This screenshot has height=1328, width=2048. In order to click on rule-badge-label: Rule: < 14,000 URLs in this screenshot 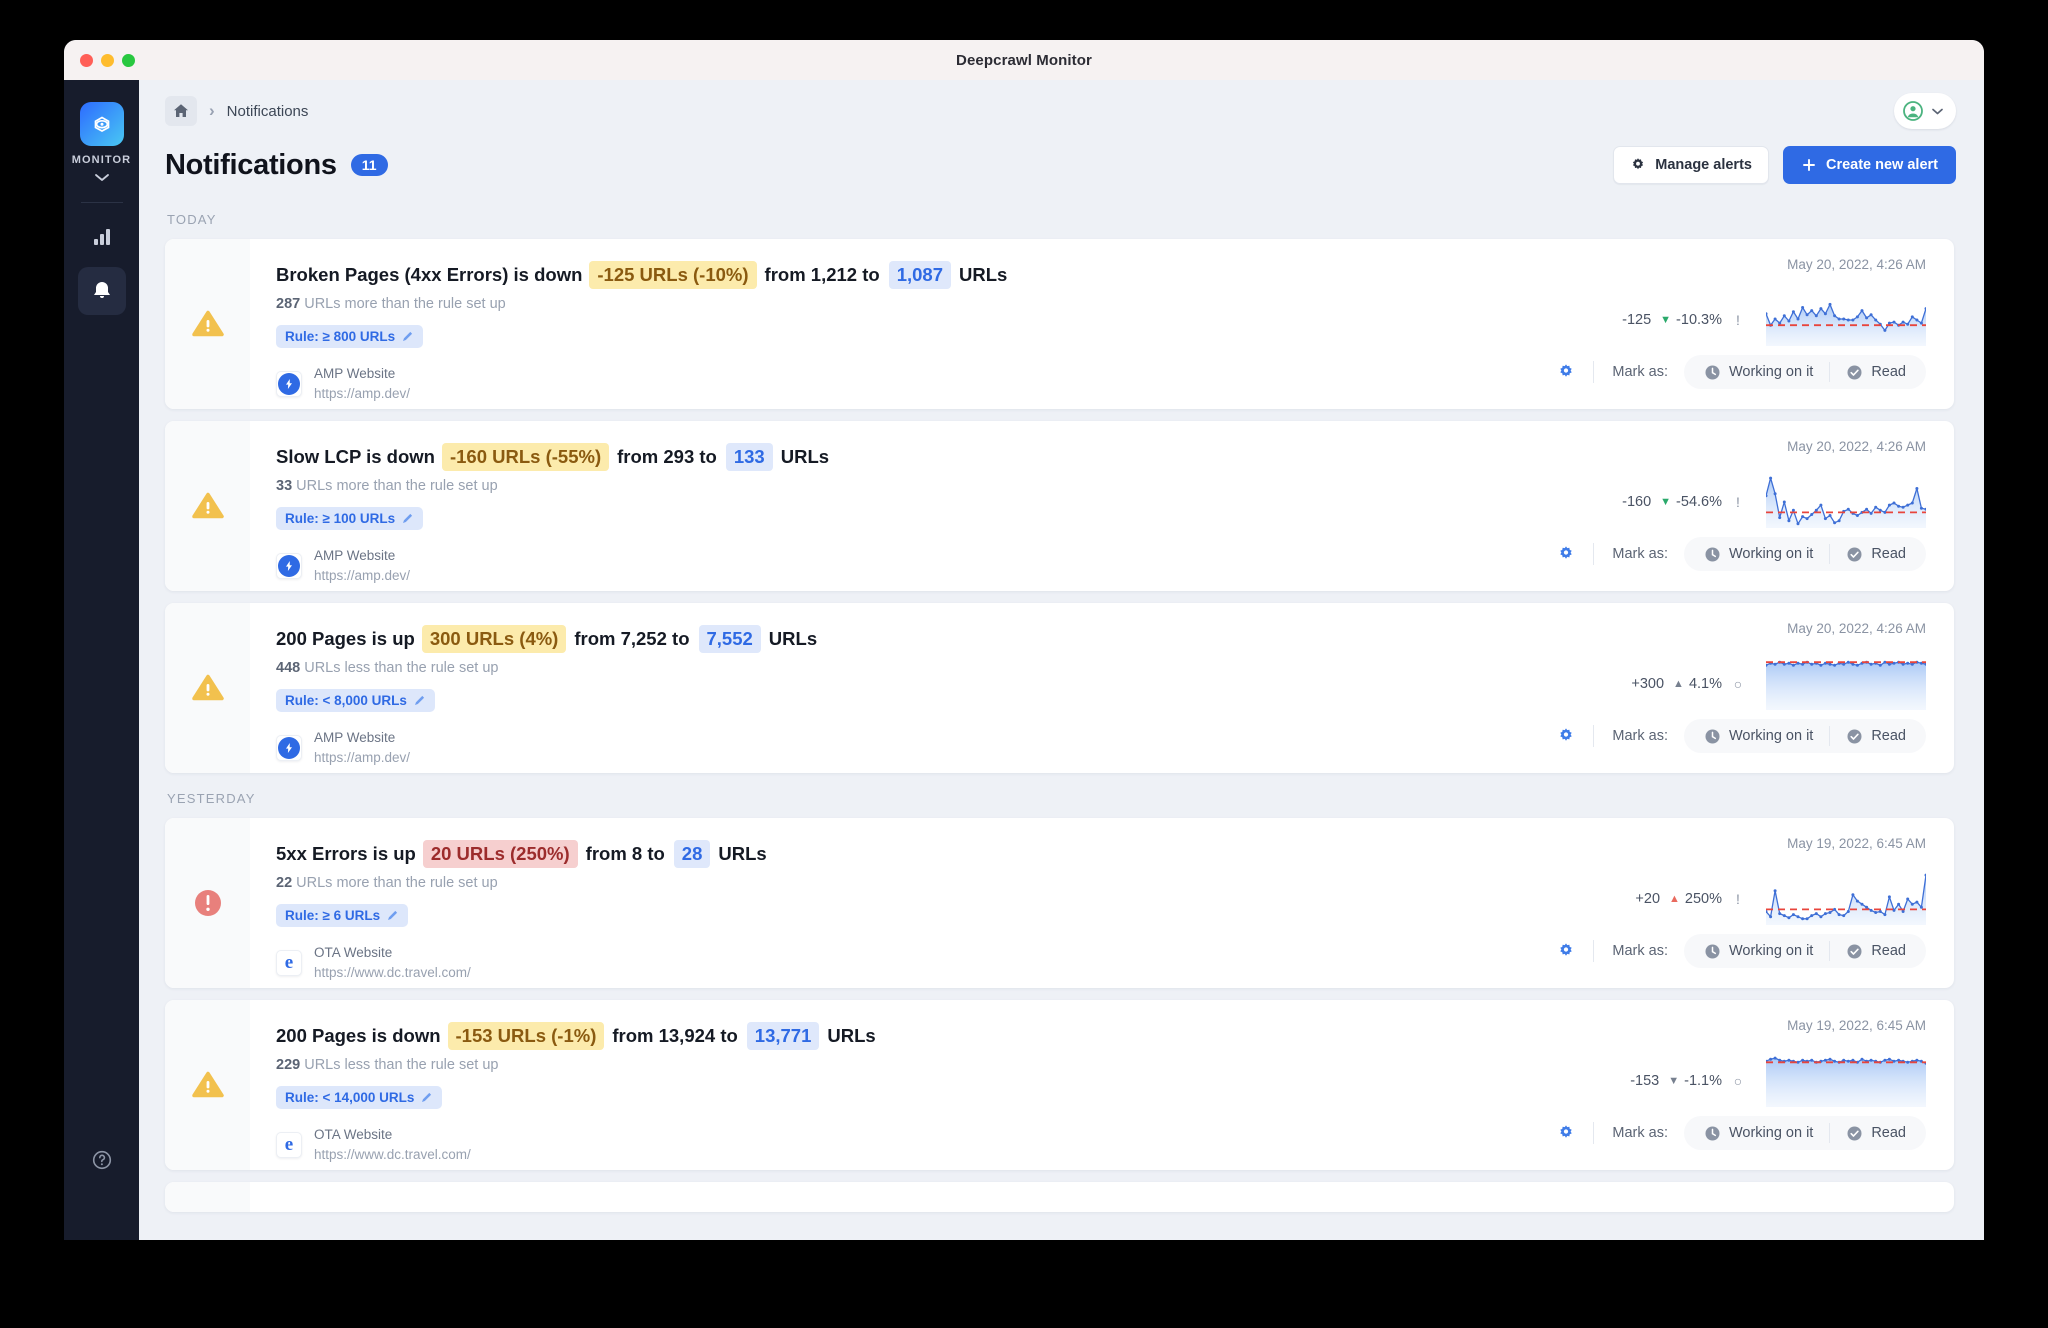, I will do `click(350, 1098)`.